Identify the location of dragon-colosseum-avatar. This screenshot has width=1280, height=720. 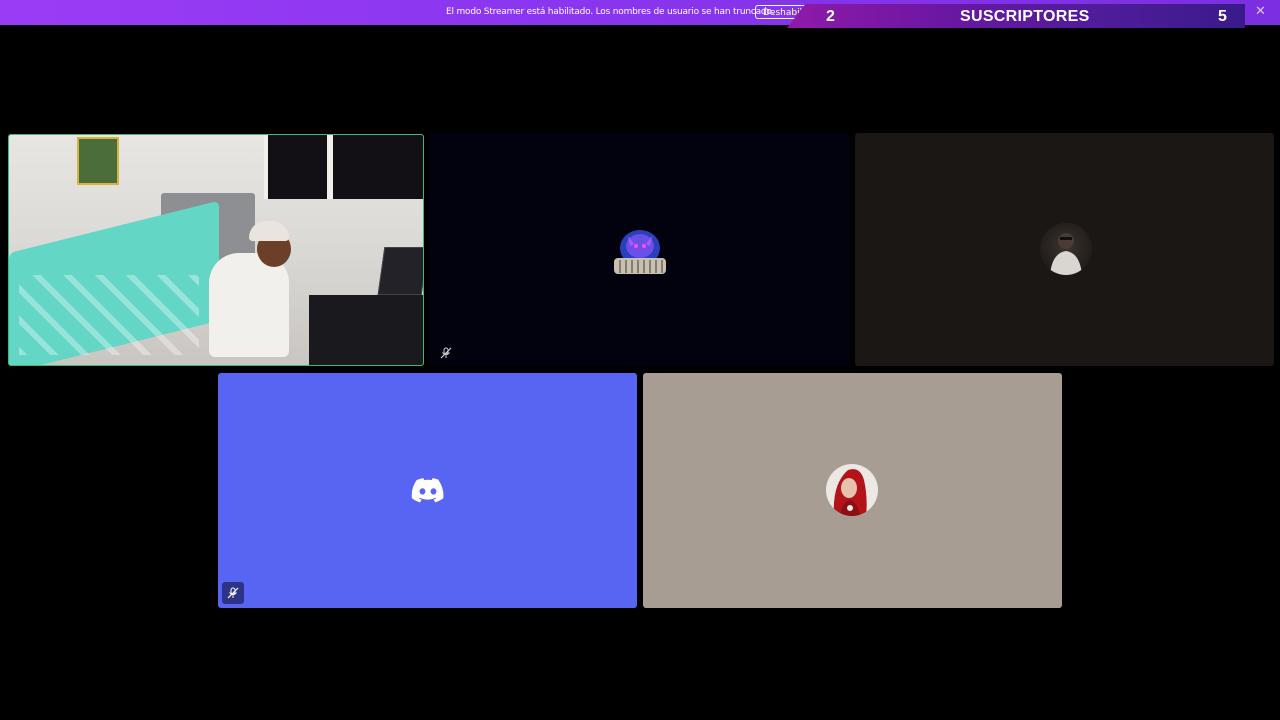
(640, 252).